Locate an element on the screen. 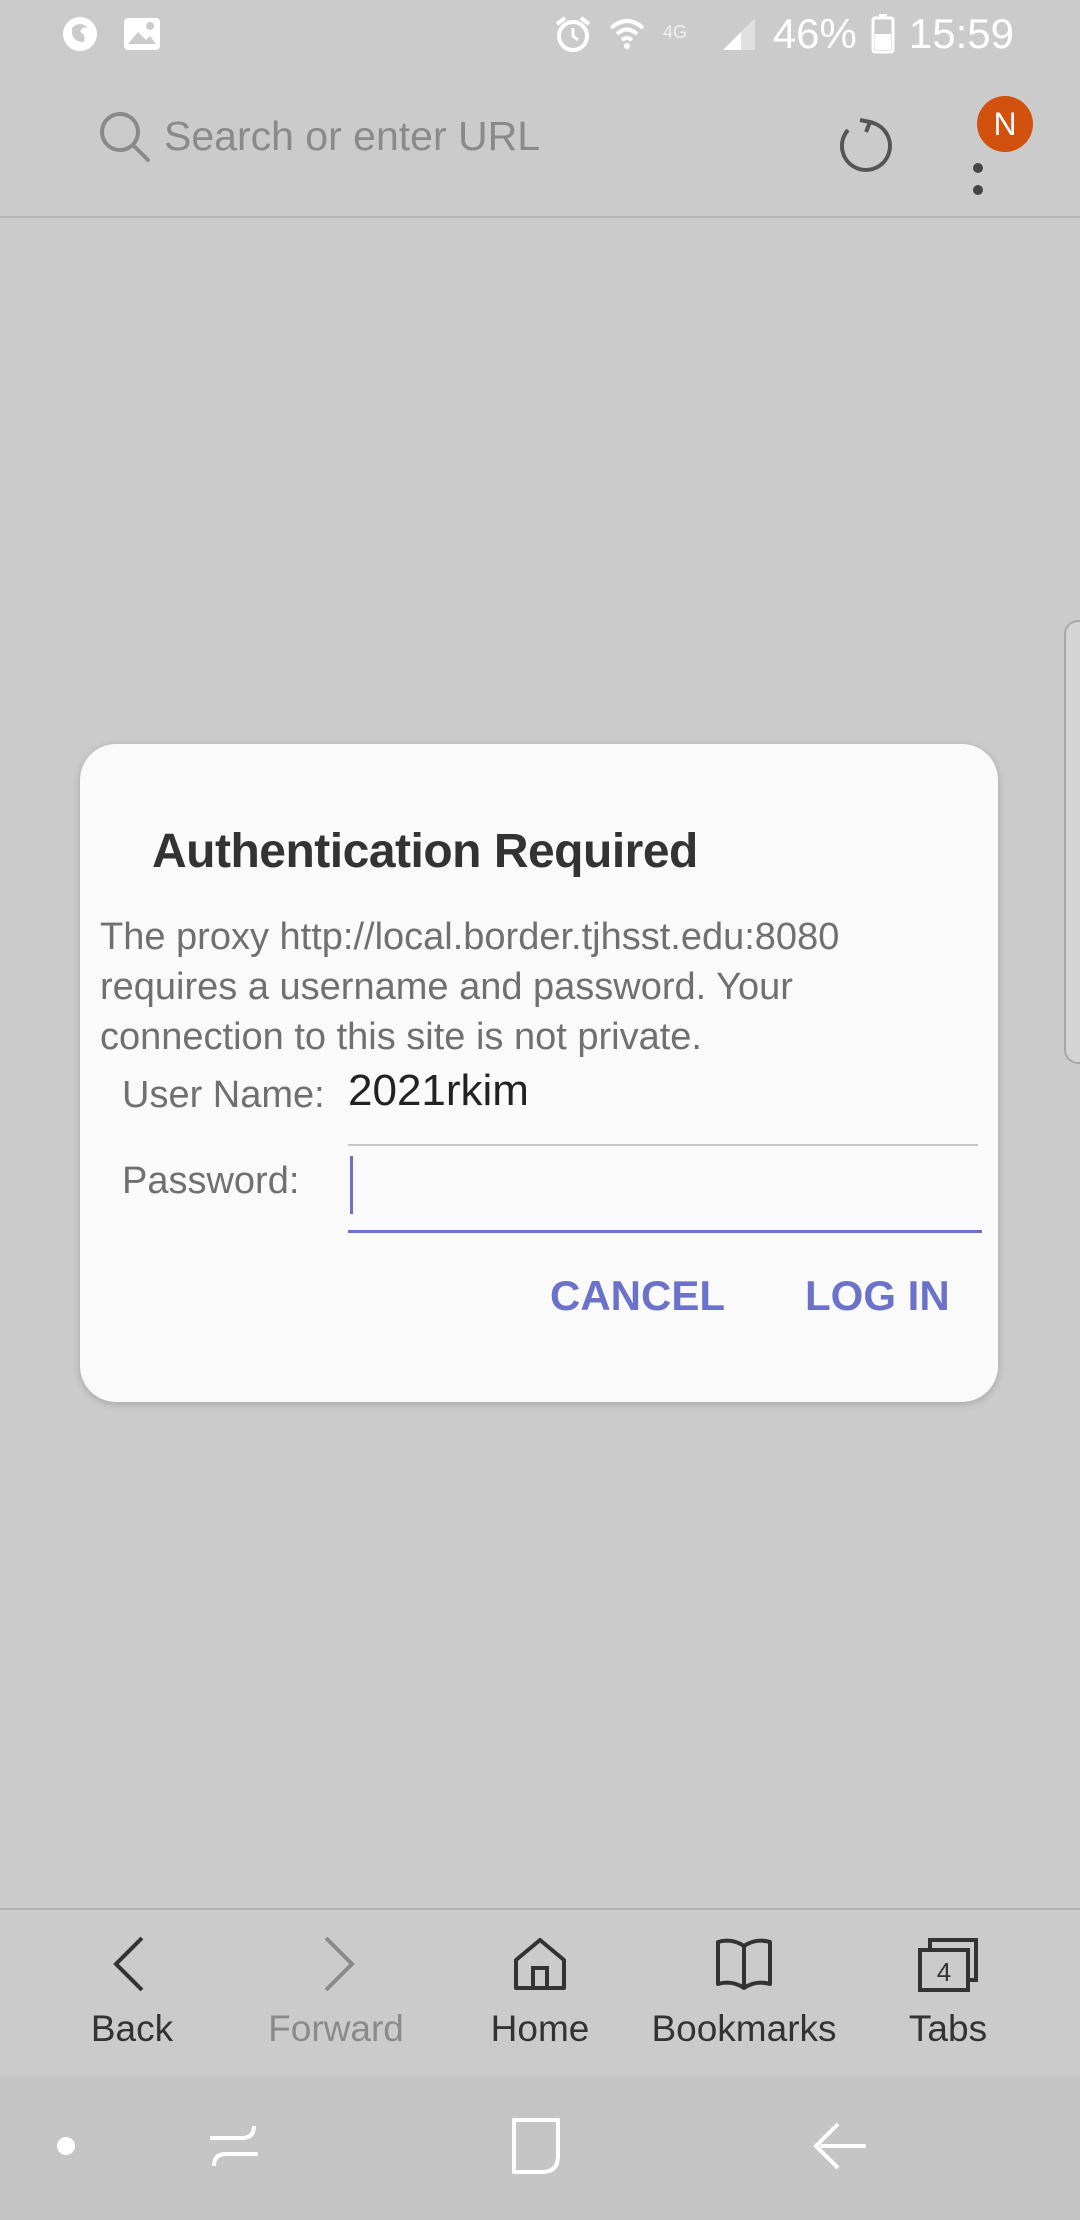  home-button: Home is located at coordinates (540, 1992).